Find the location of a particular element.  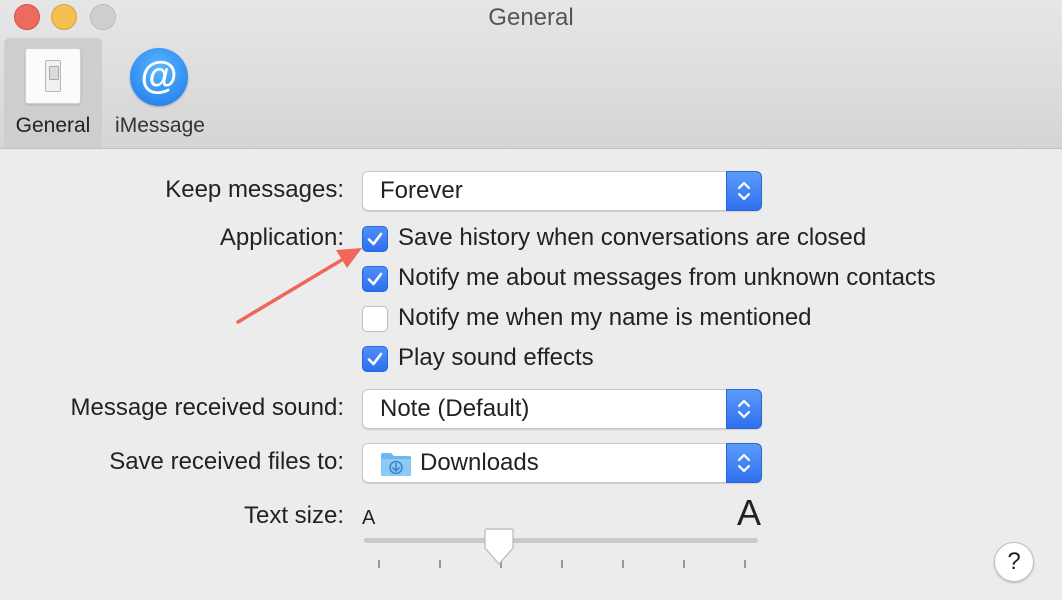

save-files-value: Downloads is located at coordinates (479, 462).